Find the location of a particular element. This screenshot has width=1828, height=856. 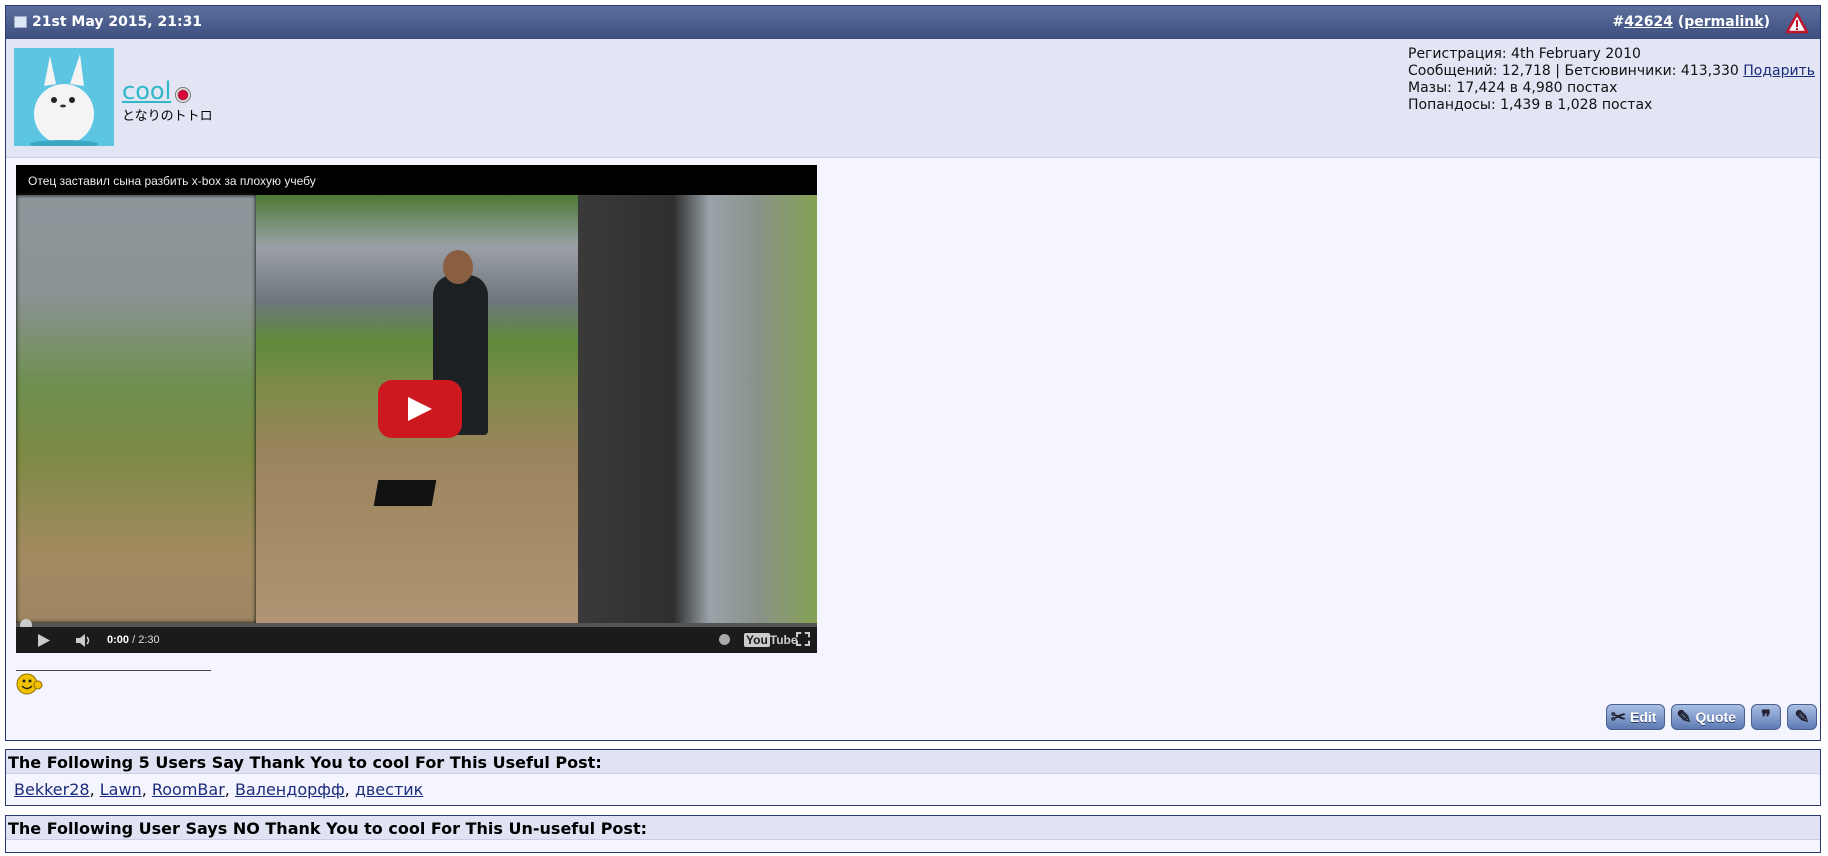

post-header: 21st May 2015, 21:31 #42624 (permalink) is located at coordinates (913, 22).